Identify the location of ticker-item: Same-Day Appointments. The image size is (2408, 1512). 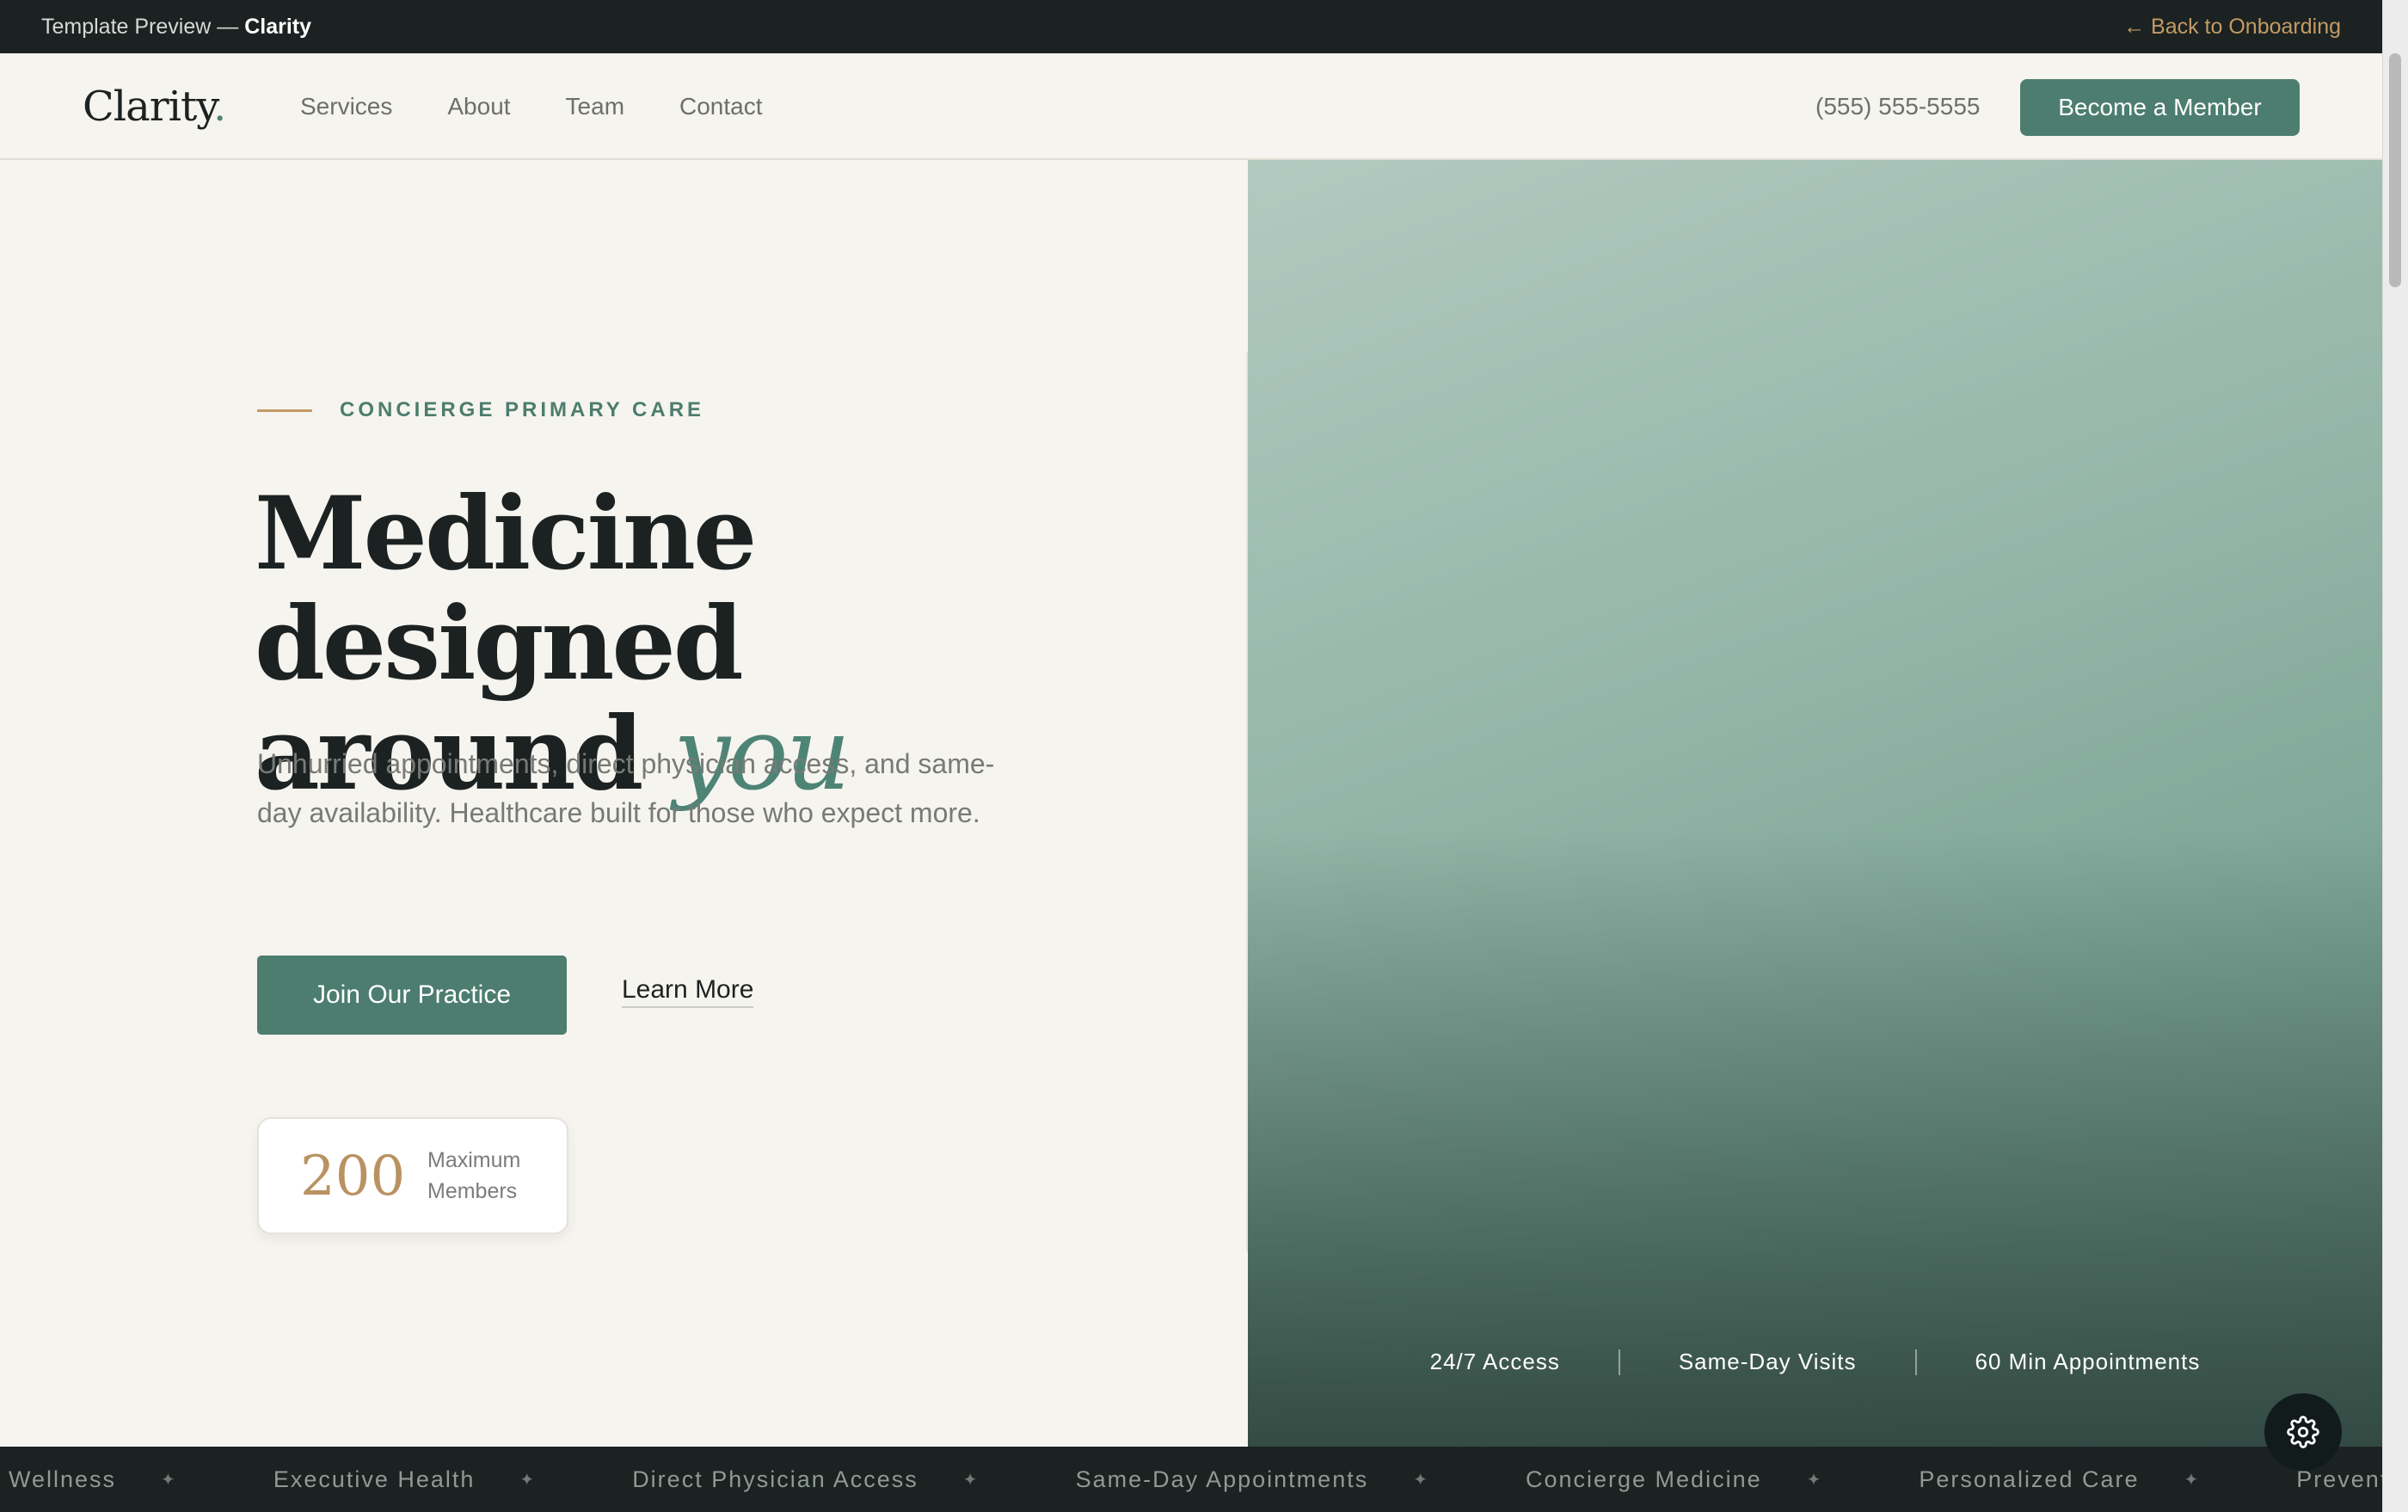
(1222, 1479).